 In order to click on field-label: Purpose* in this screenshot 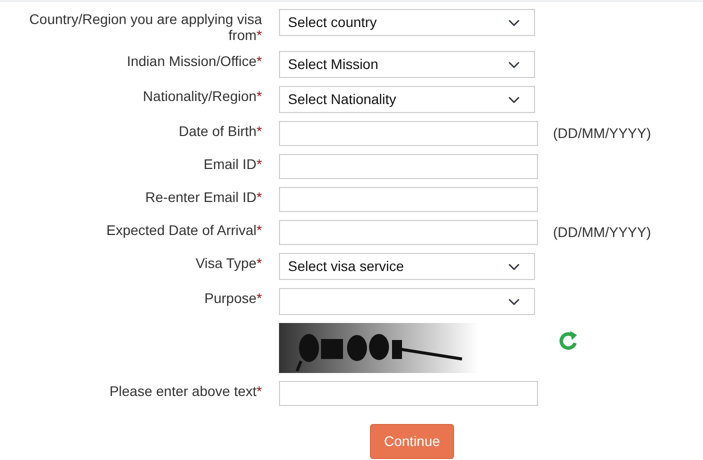, I will do `click(232, 297)`.